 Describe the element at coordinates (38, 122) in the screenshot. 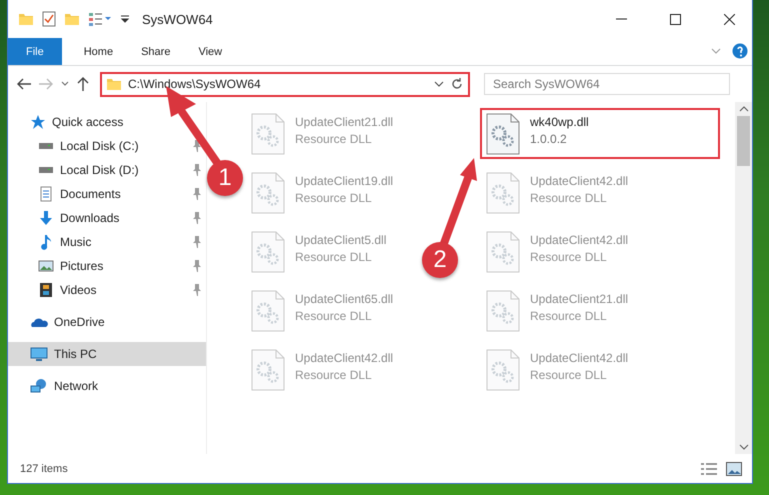

I see `star-icon` at that location.